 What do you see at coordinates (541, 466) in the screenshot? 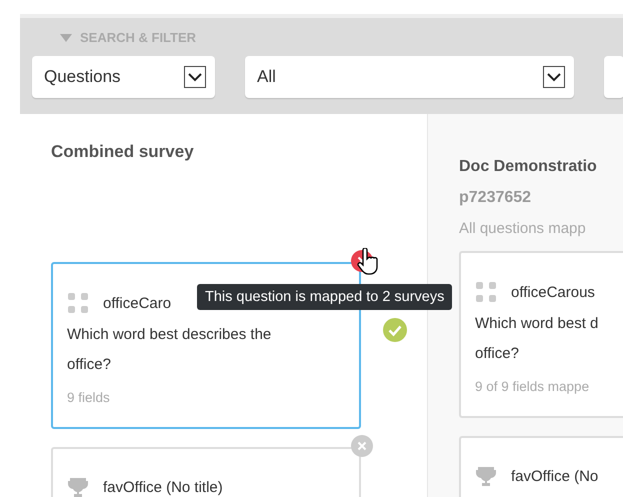
I see `question-card: favOffice (No` at bounding box center [541, 466].